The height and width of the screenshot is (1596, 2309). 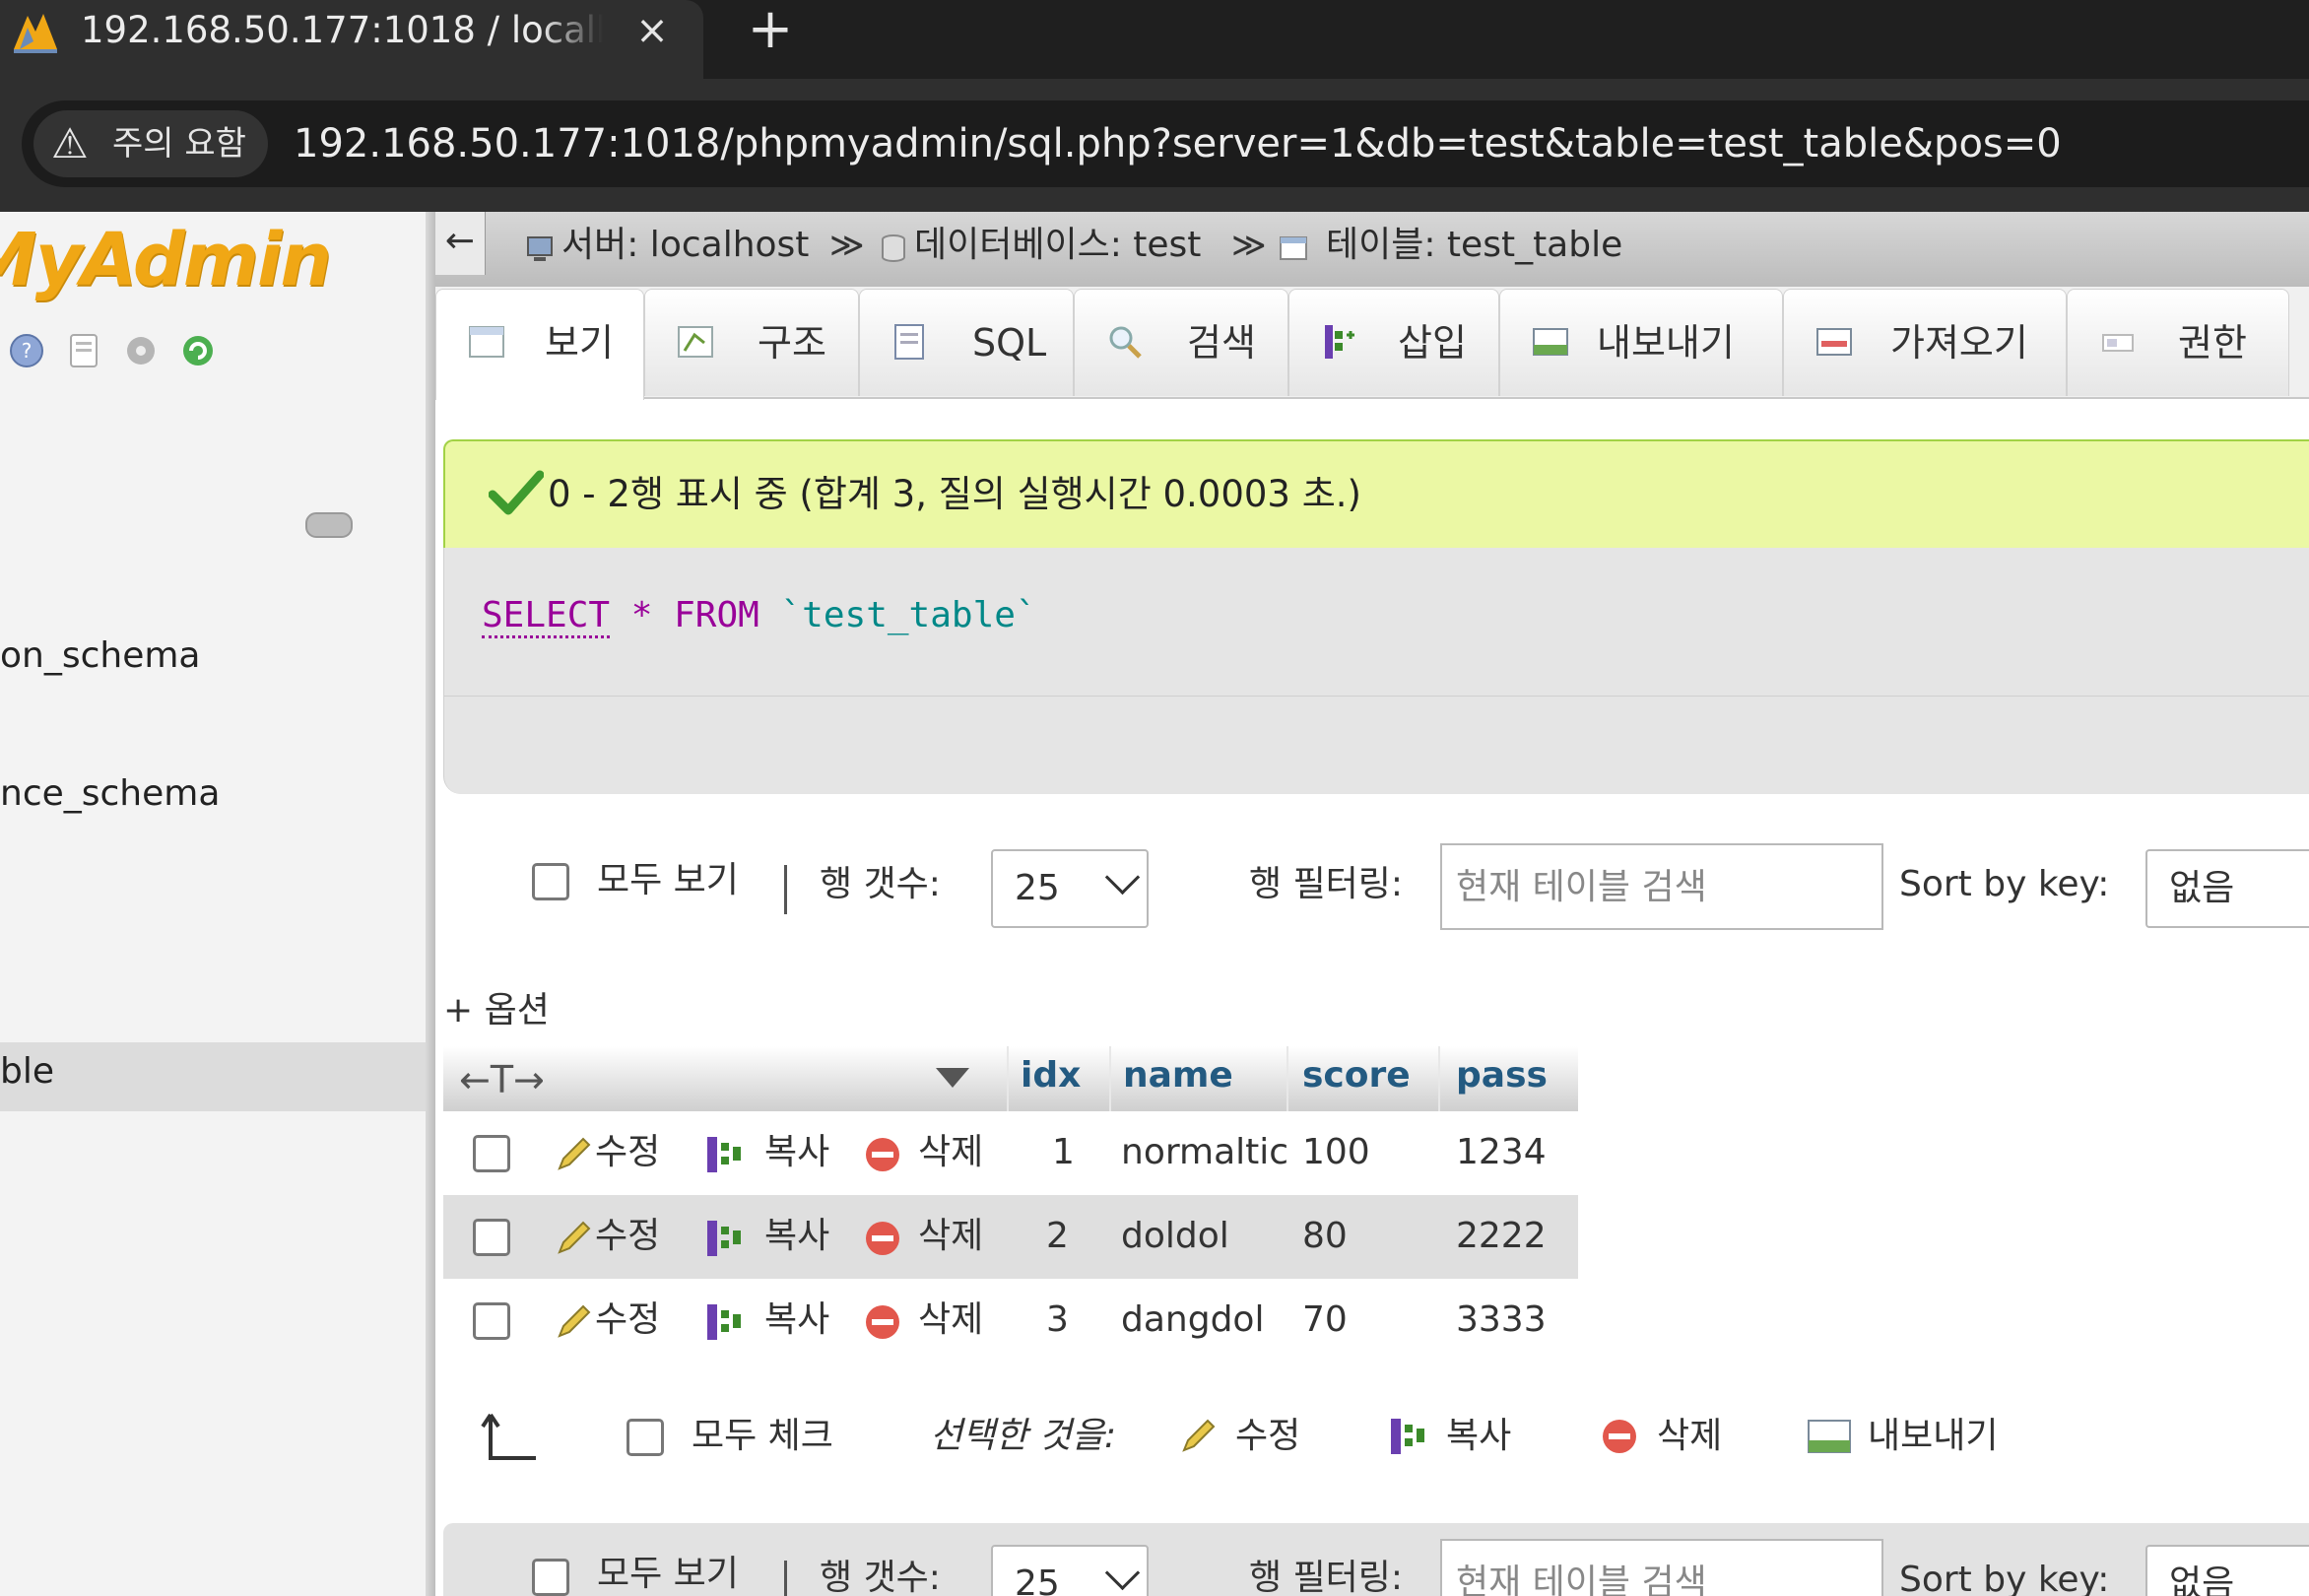 I want to click on phpmyadmin-favicon-icon, so click(x=35, y=33).